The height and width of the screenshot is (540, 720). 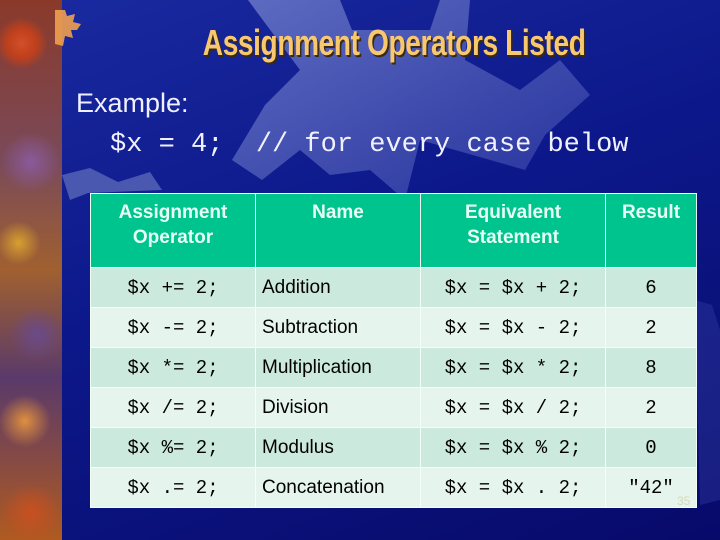 What do you see at coordinates (369, 145) in the screenshot?
I see `example-code: $x = 4; // for every case below` at bounding box center [369, 145].